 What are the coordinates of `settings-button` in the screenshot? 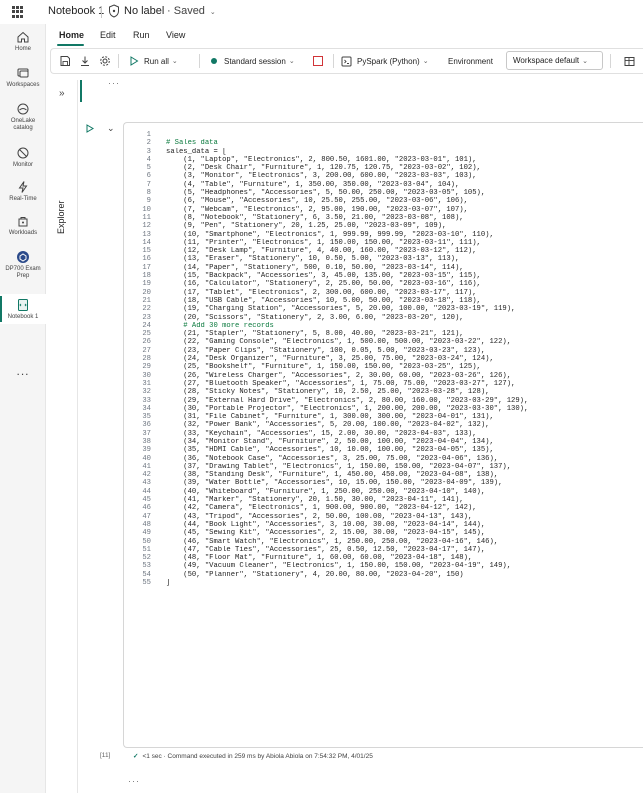 It's located at (105, 61).